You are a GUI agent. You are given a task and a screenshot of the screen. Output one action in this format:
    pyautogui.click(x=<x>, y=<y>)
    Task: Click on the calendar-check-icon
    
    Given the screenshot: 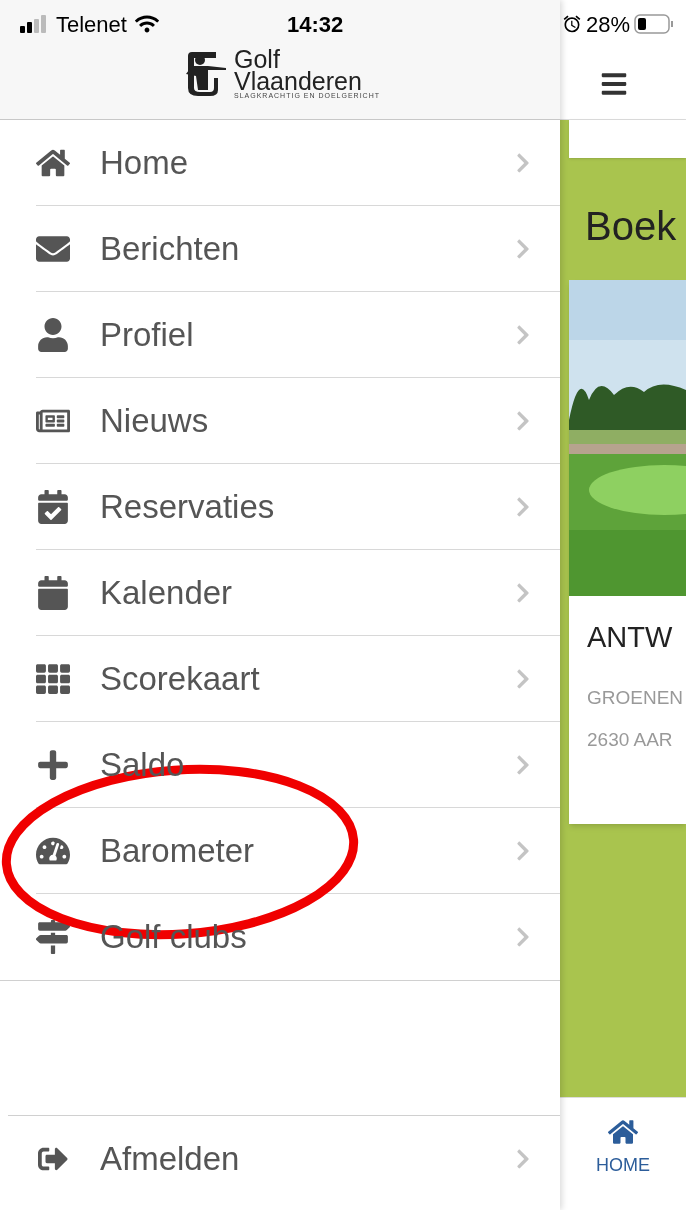 What is the action you would take?
    pyautogui.click(x=53, y=507)
    